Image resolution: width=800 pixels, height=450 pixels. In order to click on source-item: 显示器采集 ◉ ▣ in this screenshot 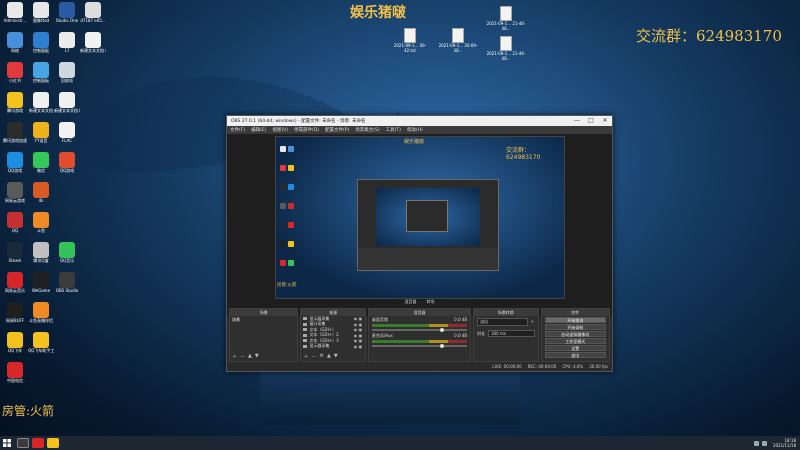, I will do `click(332, 346)`.